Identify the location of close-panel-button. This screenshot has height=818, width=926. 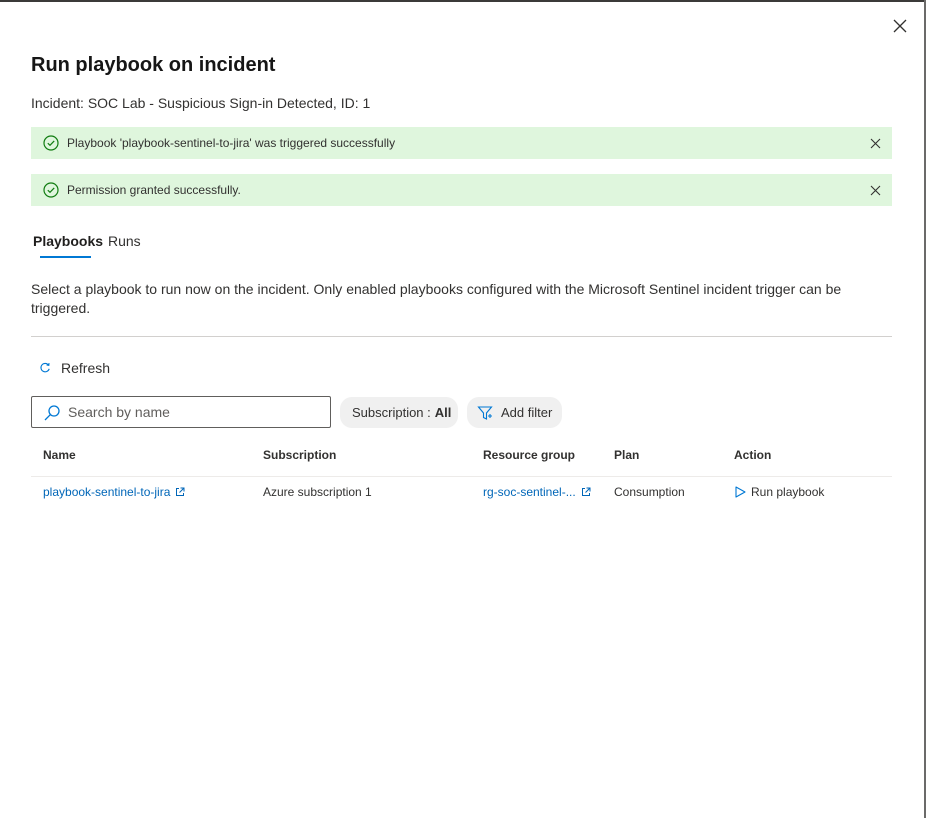
(900, 26).